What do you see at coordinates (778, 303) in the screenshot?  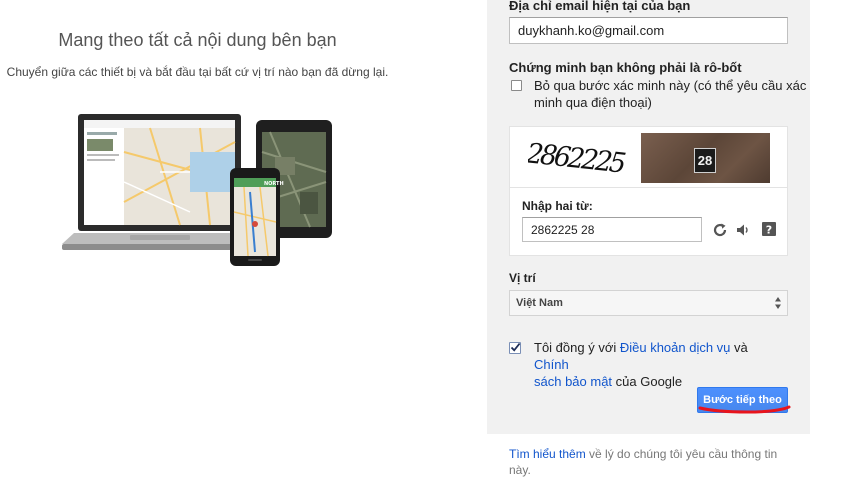 I see `select-arrows-icon` at bounding box center [778, 303].